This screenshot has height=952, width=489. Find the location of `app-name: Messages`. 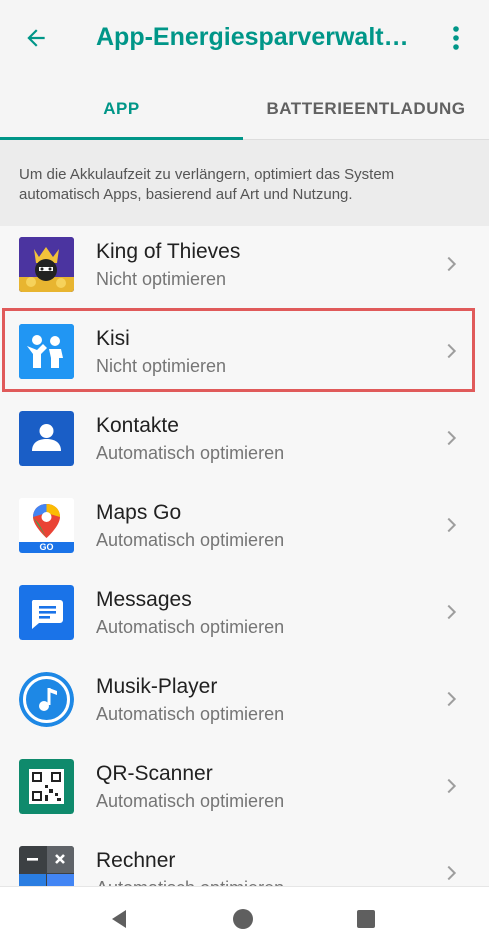

app-name: Messages is located at coordinates (144, 599).